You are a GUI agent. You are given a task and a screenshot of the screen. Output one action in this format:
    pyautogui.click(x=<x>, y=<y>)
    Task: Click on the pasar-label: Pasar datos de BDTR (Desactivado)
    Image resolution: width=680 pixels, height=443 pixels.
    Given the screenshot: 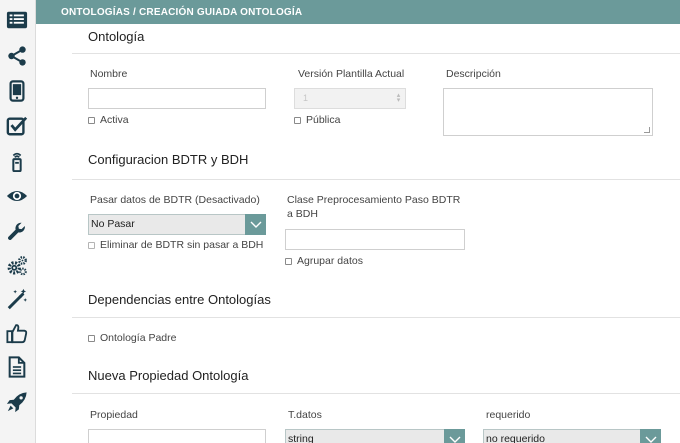 What is the action you would take?
    pyautogui.click(x=175, y=200)
    